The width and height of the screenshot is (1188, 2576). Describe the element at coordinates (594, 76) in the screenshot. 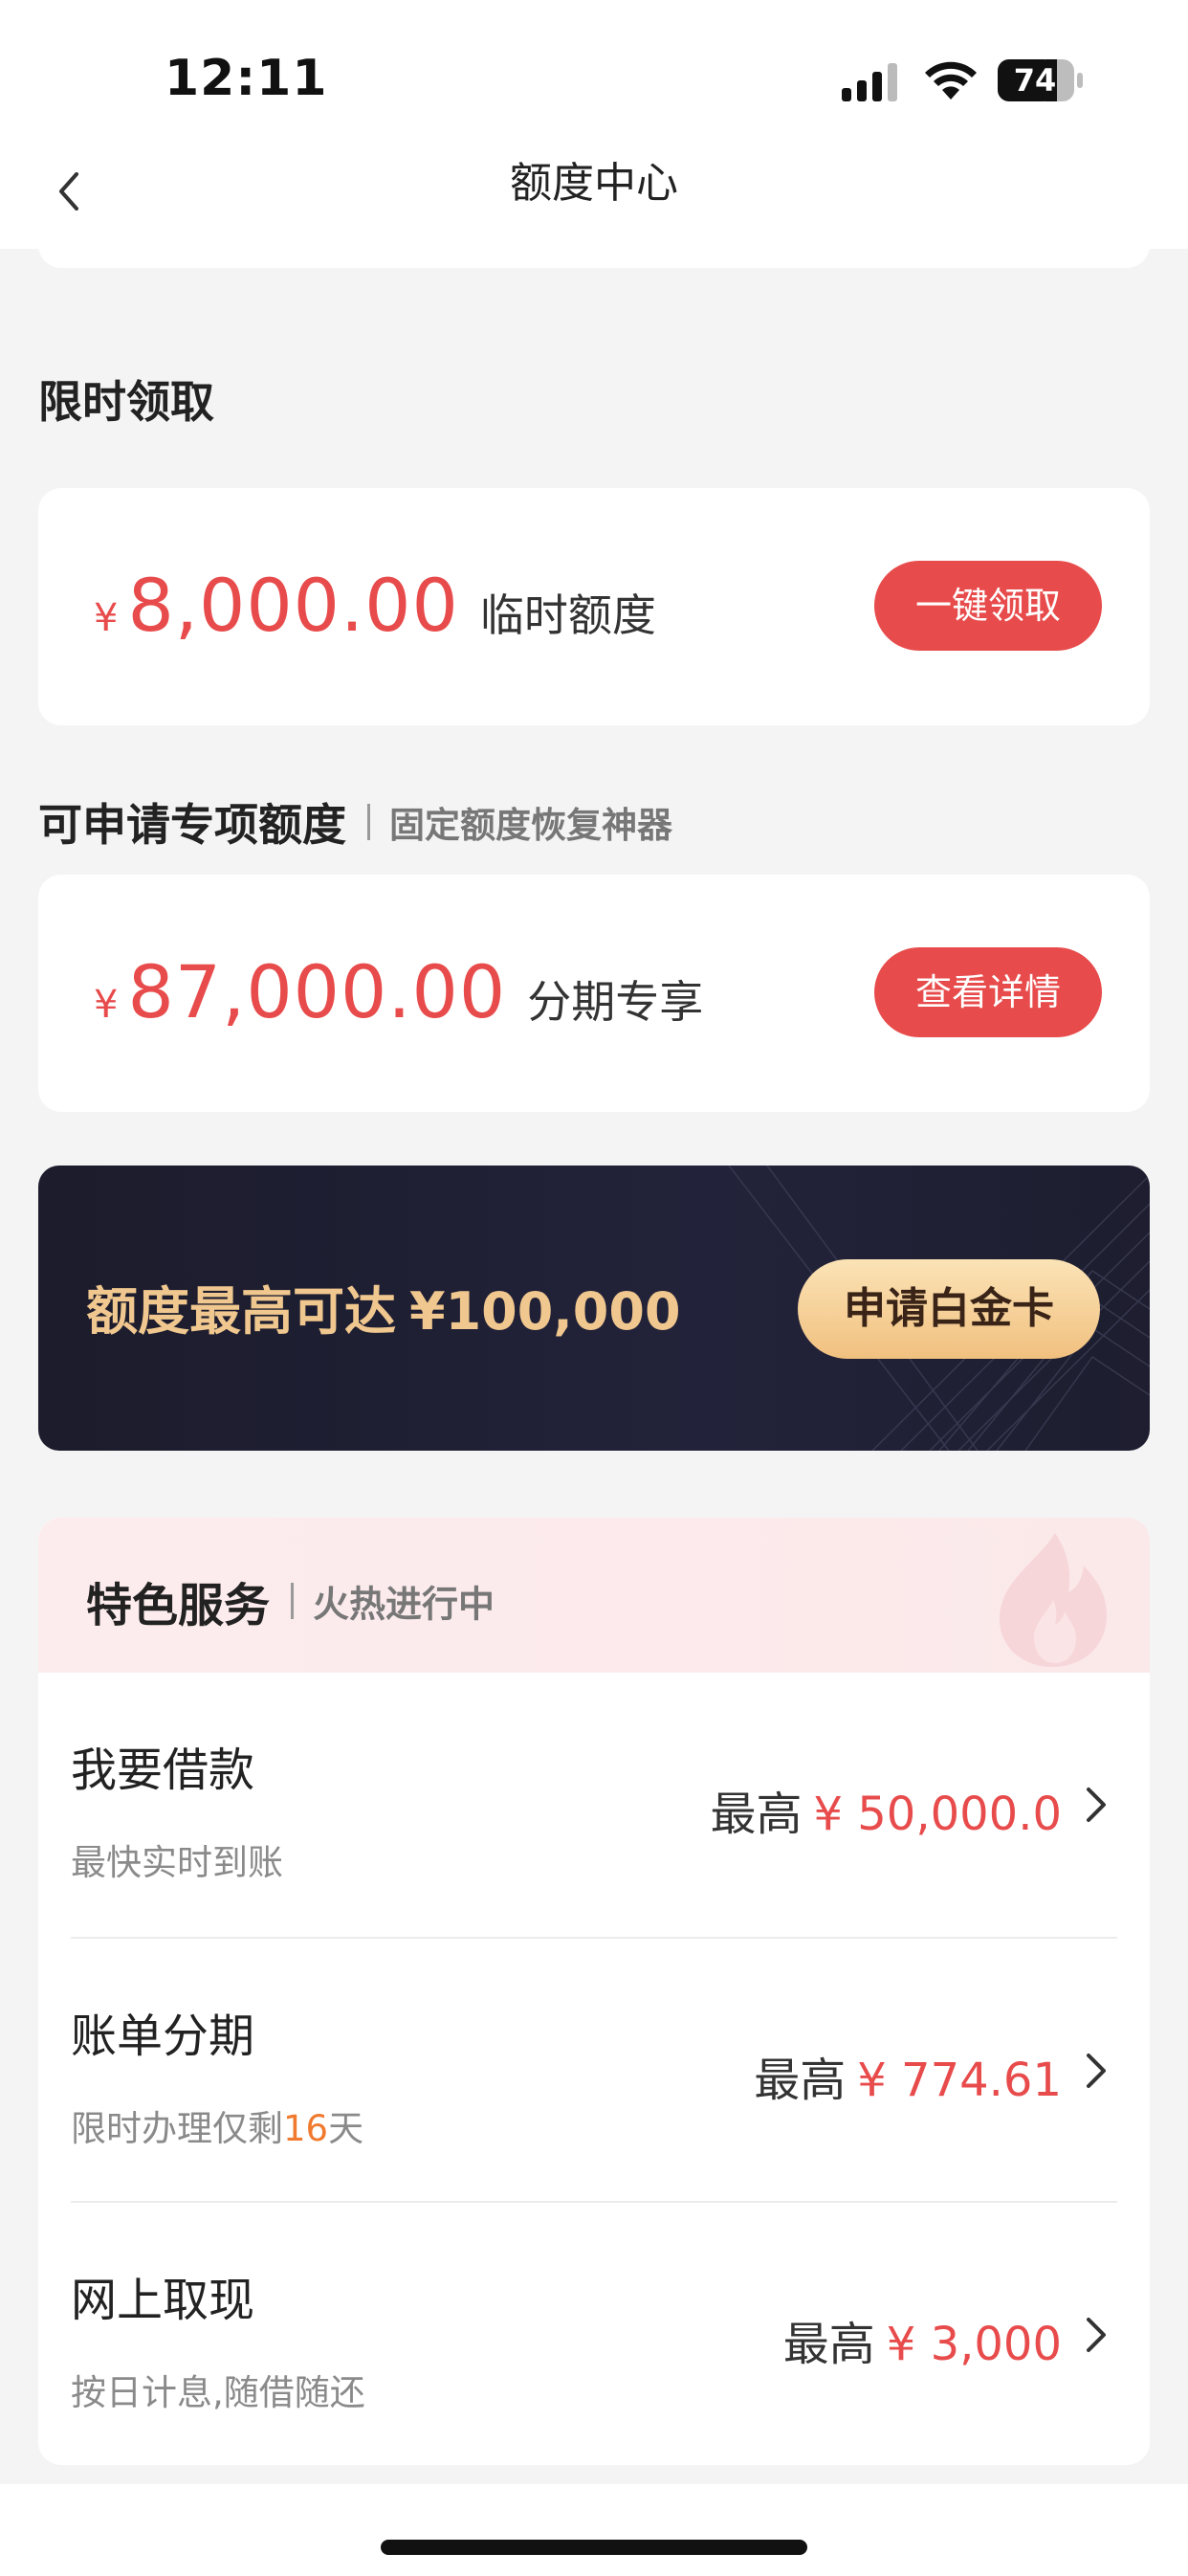

I see `status-bar: 12:11 74` at that location.